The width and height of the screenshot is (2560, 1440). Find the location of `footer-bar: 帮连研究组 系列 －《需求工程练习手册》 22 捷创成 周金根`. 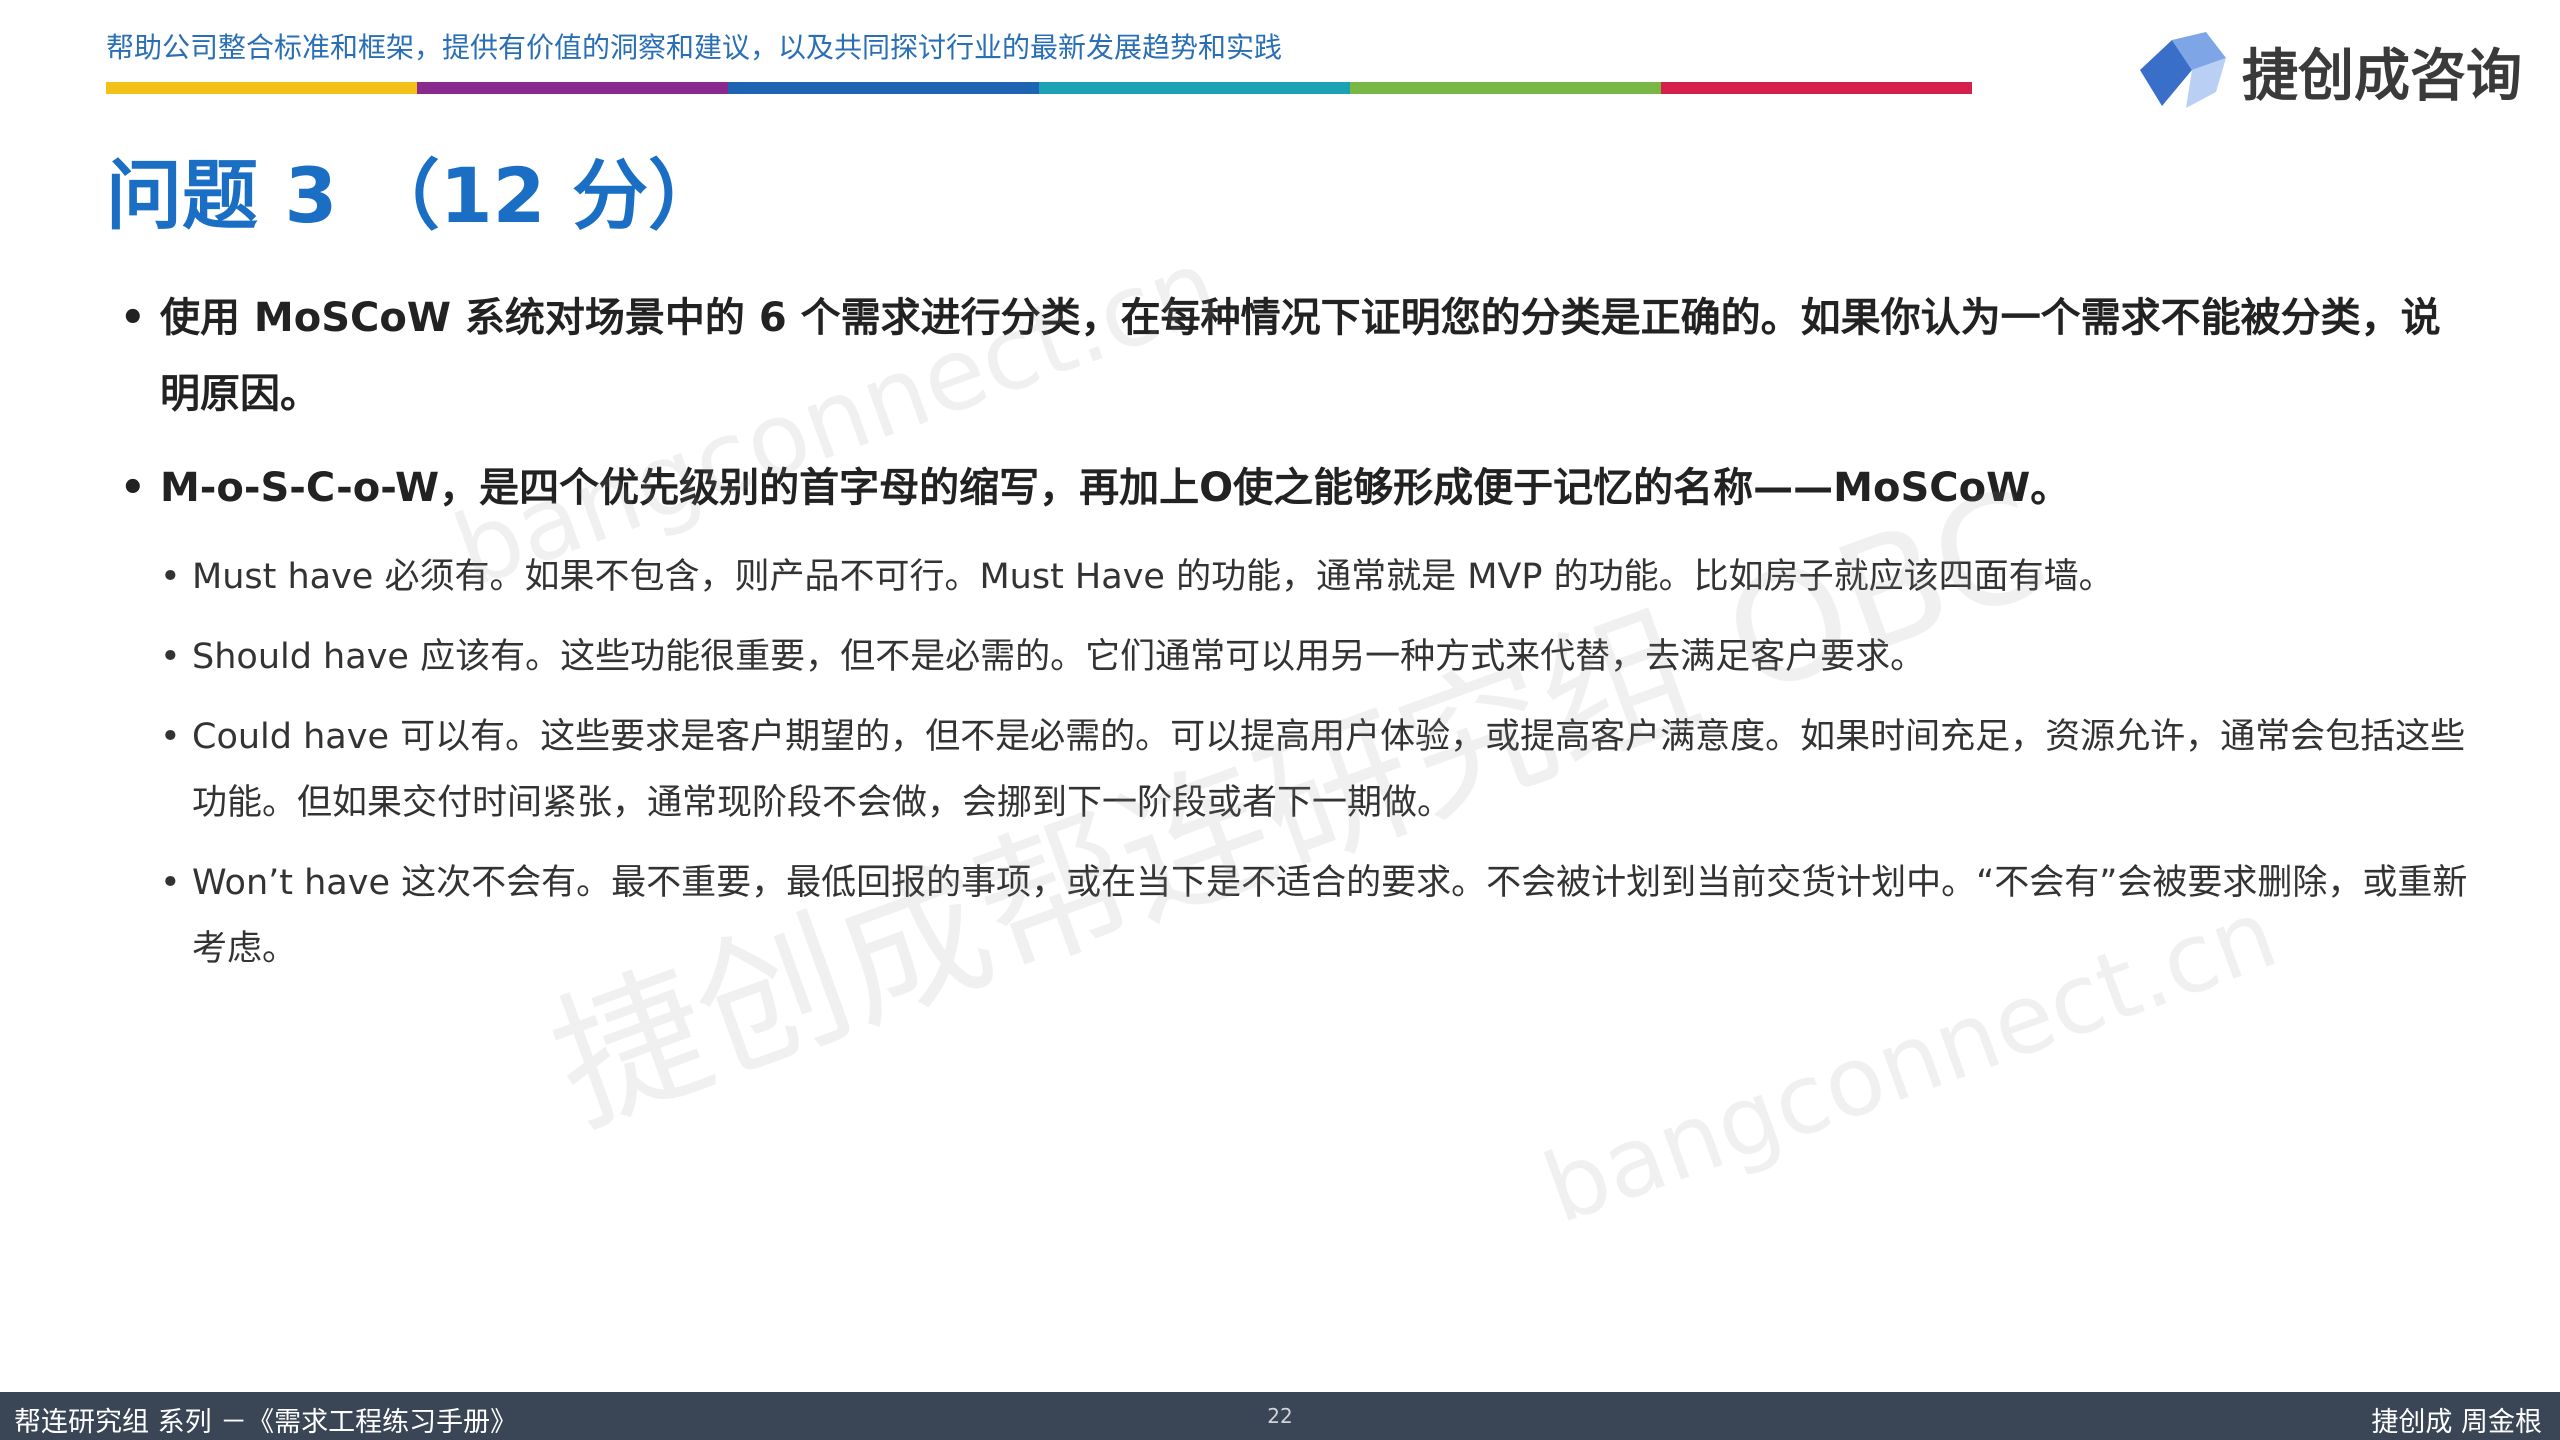

footer-bar: 帮连研究组 系列 －《需求工程练习手册》 22 捷创成 周金根 is located at coordinates (1280, 1416).